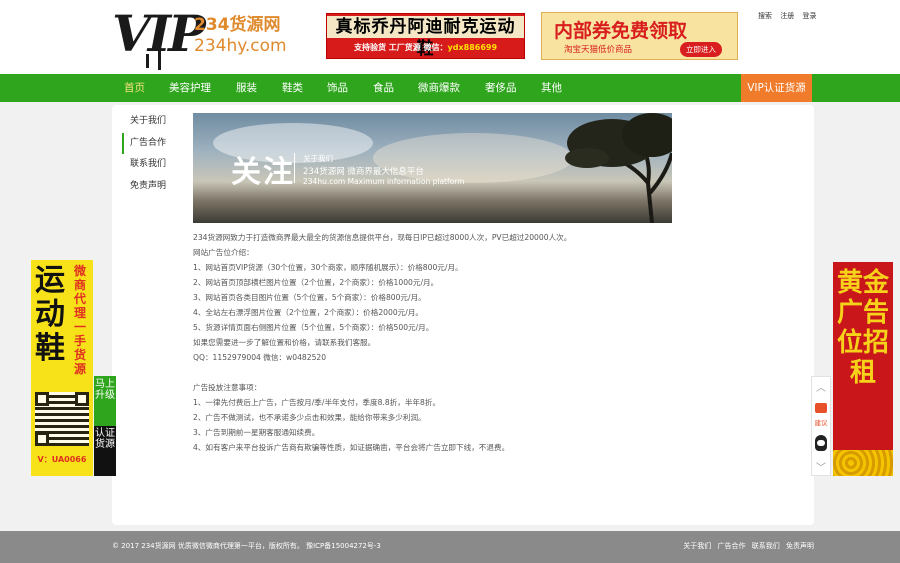  Describe the element at coordinates (821, 386) in the screenshot. I see `scroll-up-icon: ︿` at that location.